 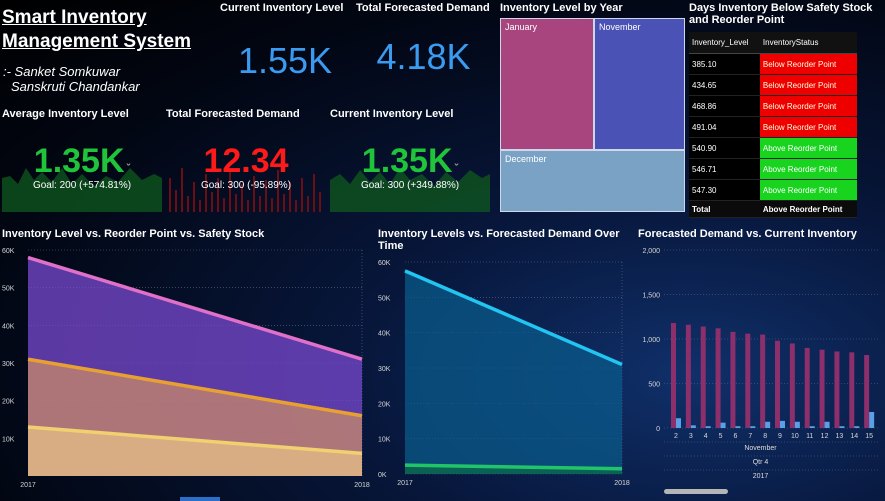 What do you see at coordinates (97, 29) in the screenshot?
I see `report-title: Smart Inventory Management System` at bounding box center [97, 29].